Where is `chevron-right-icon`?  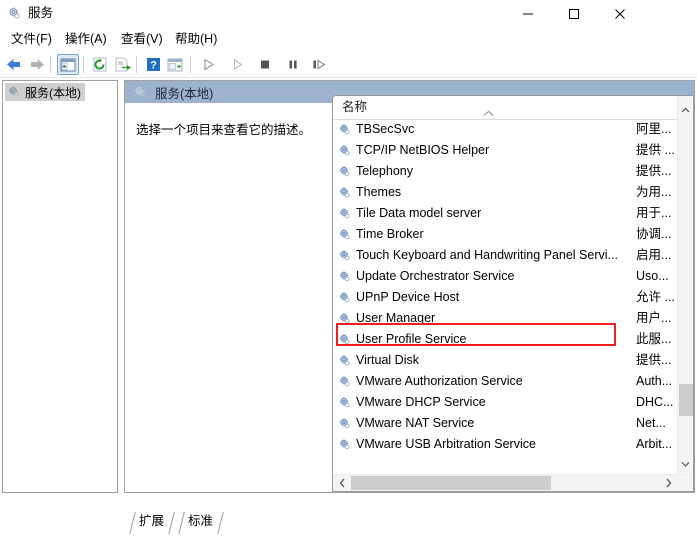
chevron-right-icon is located at coordinates (669, 483).